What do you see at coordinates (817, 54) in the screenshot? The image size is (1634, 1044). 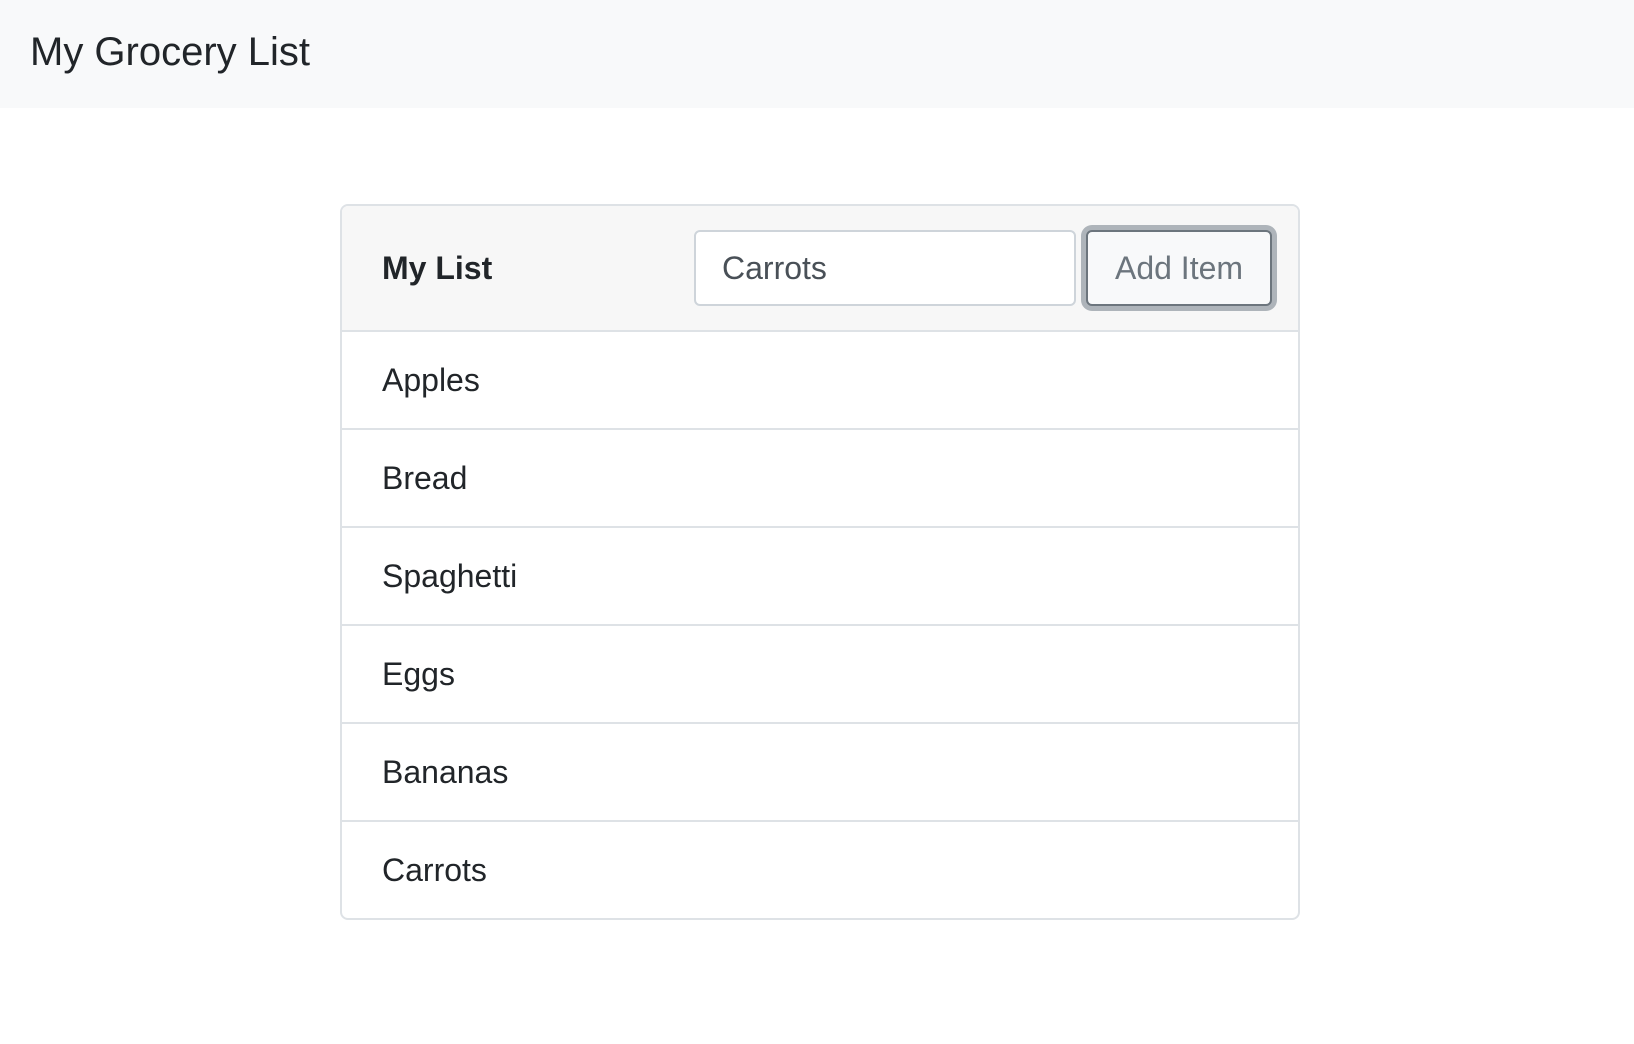 I see `navbar: My Grocery List` at bounding box center [817, 54].